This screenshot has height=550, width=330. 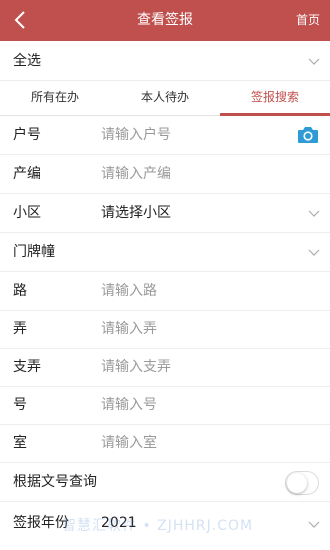 What do you see at coordinates (165, 523) in the screenshot?
I see `year-field-row: 签报年份 2021` at bounding box center [165, 523].